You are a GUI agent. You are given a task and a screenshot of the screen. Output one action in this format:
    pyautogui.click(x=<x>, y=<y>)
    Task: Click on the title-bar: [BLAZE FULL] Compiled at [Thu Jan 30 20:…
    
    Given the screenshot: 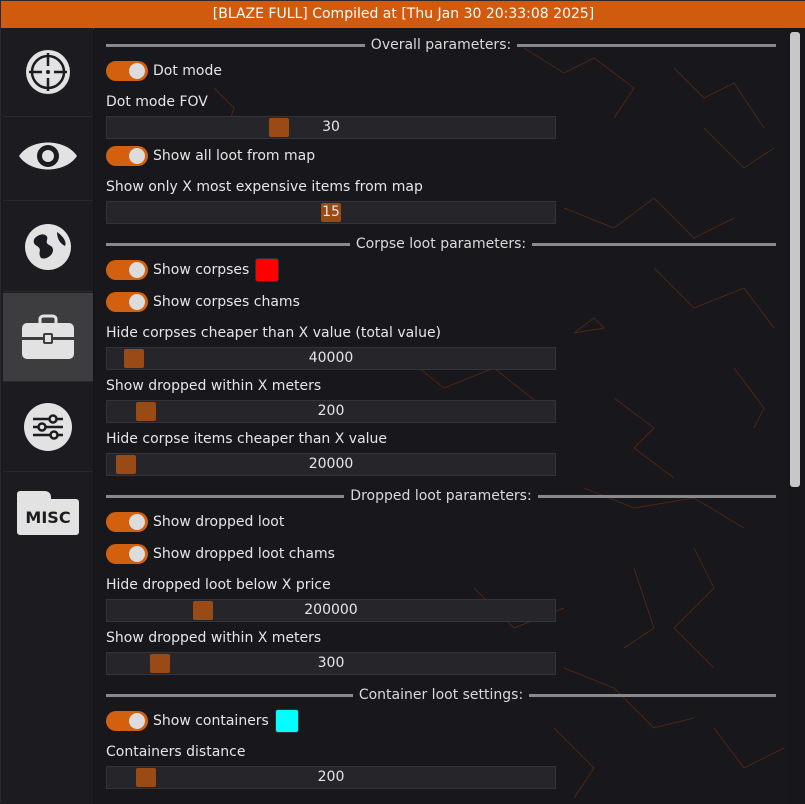 What is the action you would take?
    pyautogui.click(x=403, y=15)
    